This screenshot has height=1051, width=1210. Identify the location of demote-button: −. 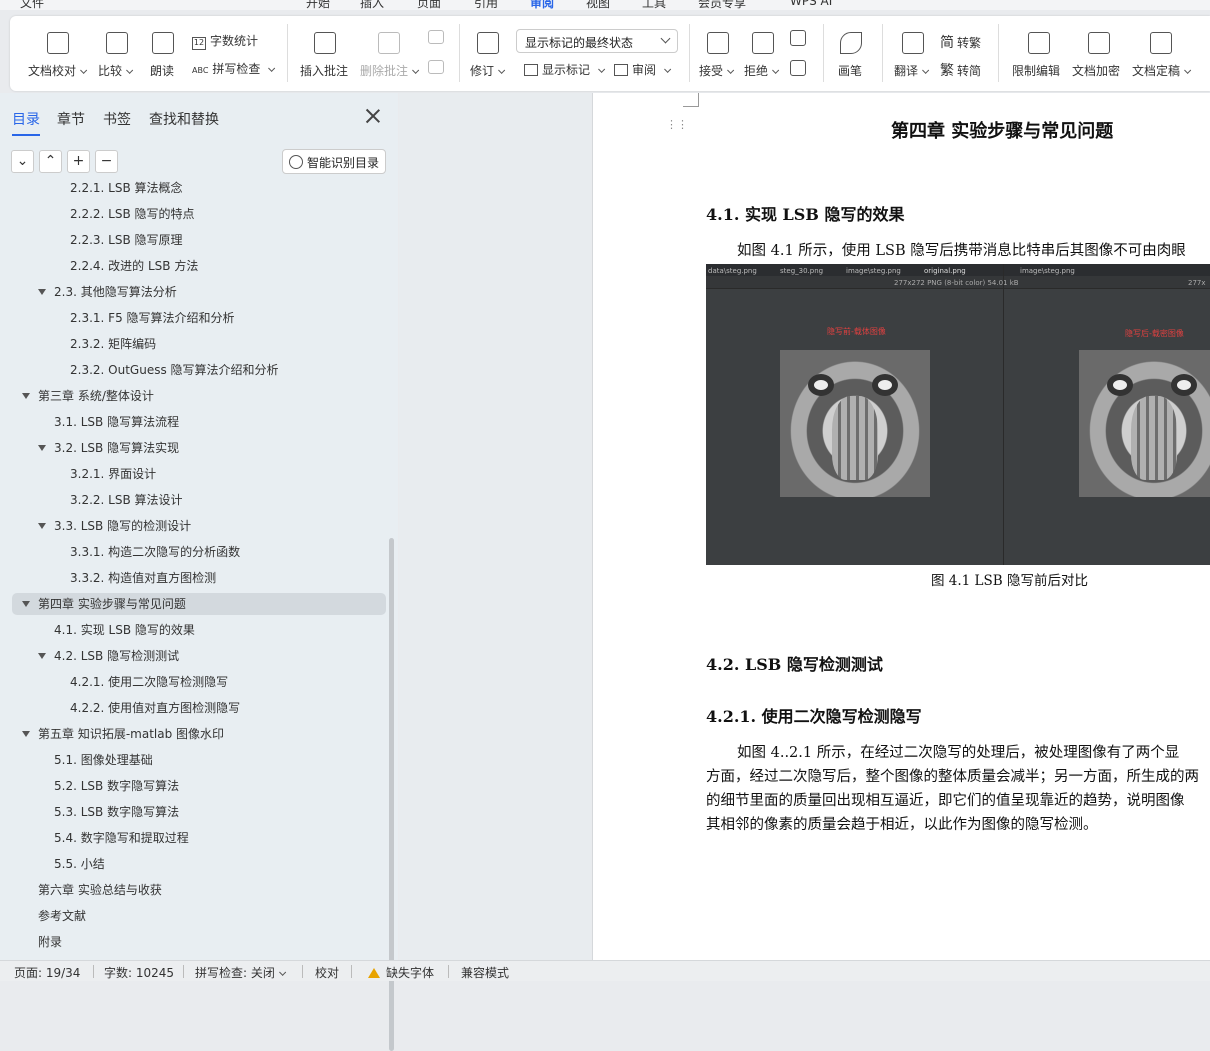
(106, 161).